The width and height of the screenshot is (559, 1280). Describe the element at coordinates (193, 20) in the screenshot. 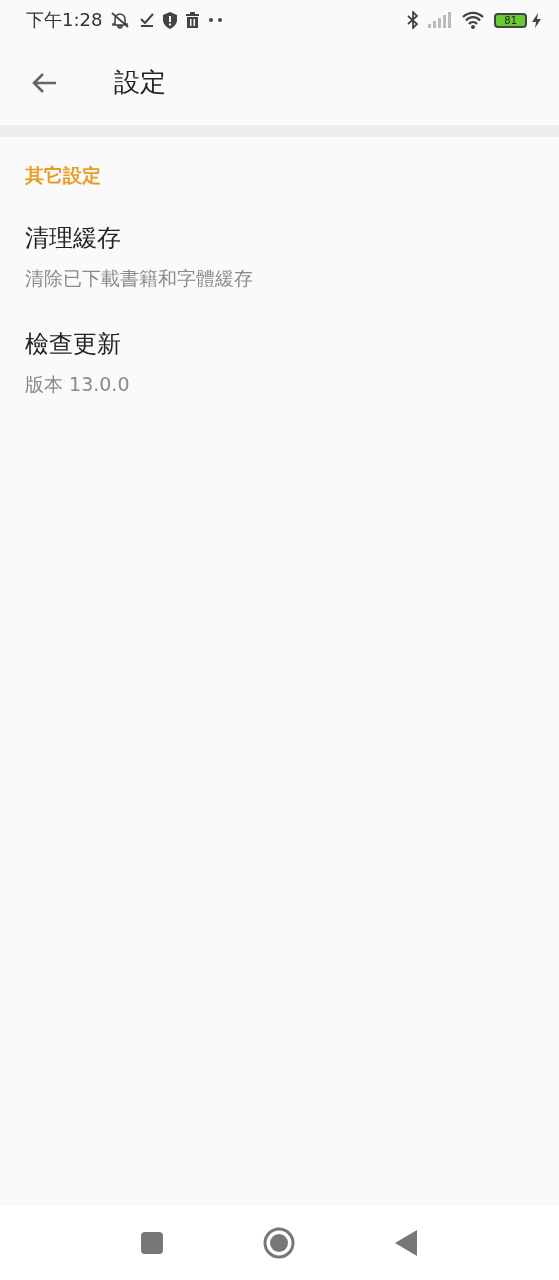

I see `trash-icon` at that location.